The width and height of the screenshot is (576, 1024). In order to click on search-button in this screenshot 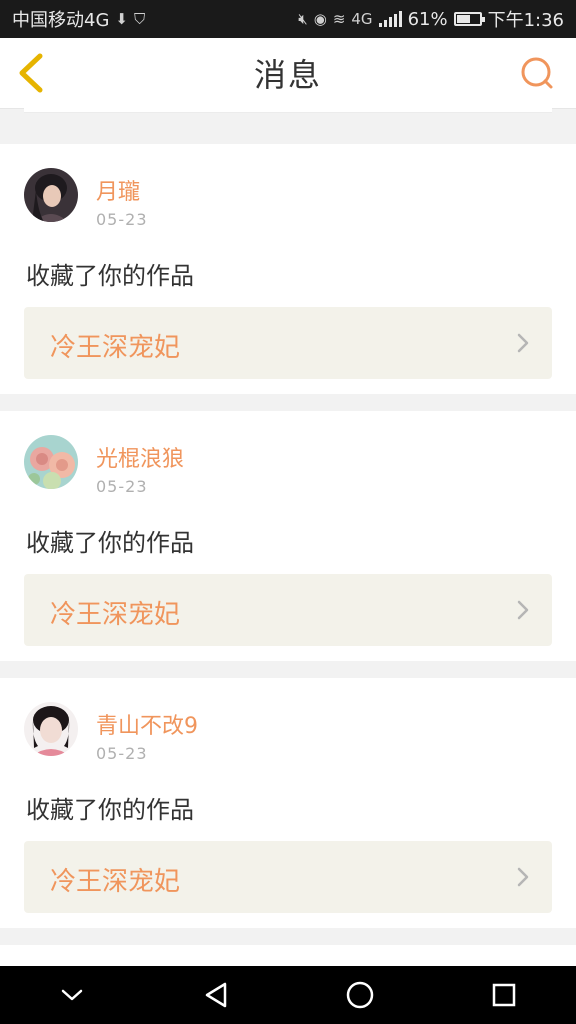, I will do `click(537, 73)`.